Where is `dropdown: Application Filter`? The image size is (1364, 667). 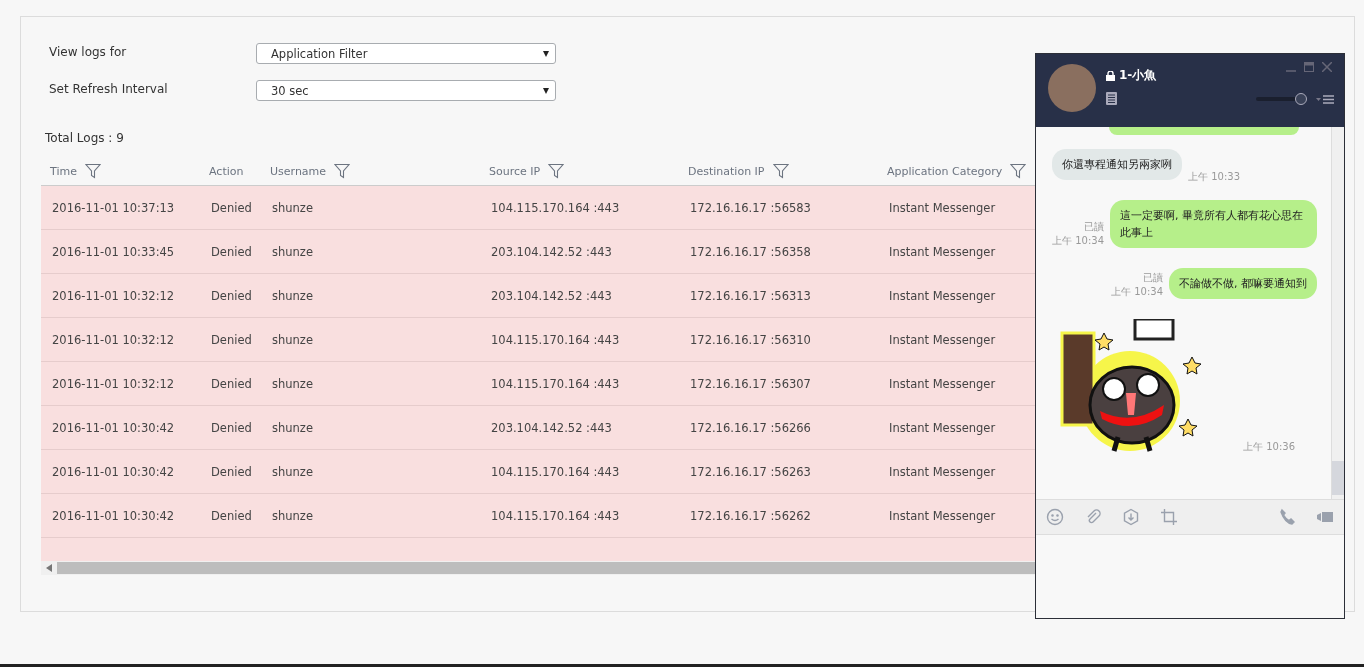
dropdown: Application Filter is located at coordinates (406, 53).